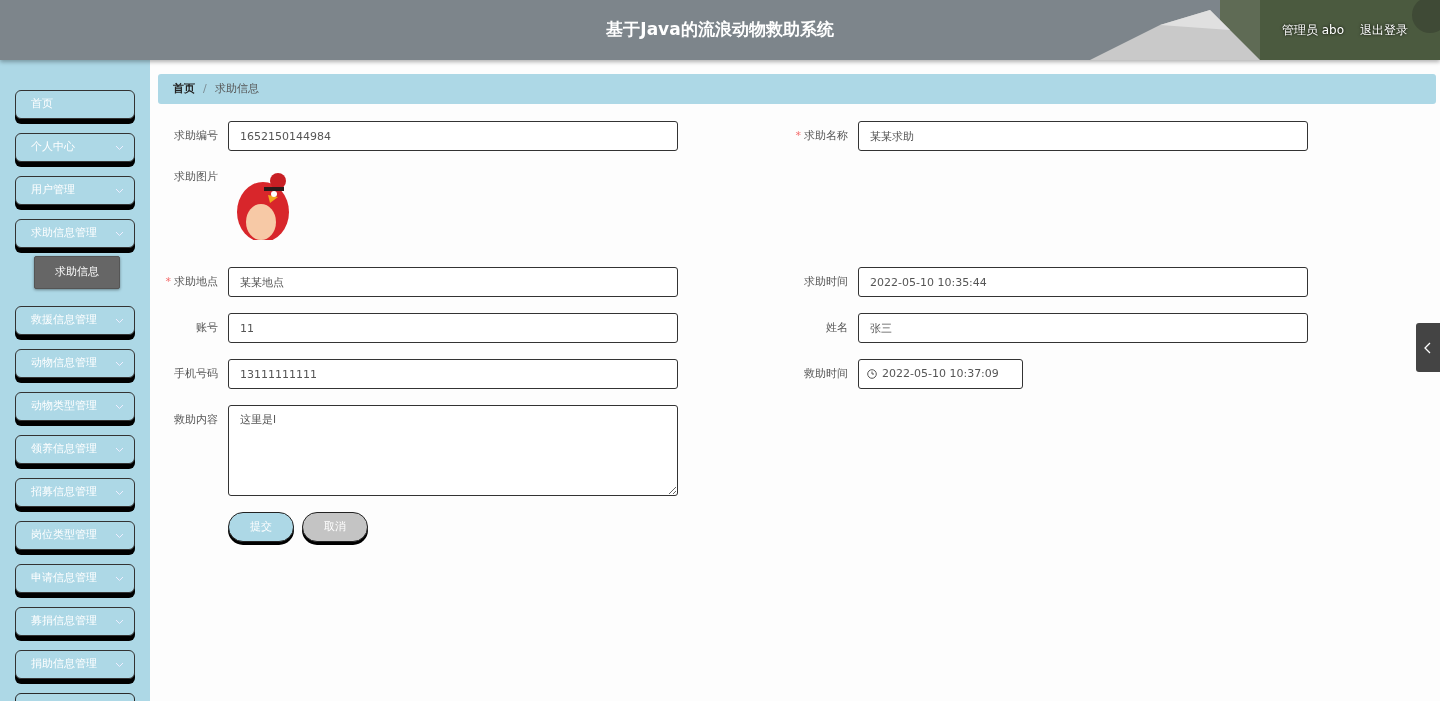  I want to click on field-label: * 求助地点, so click(191, 282).